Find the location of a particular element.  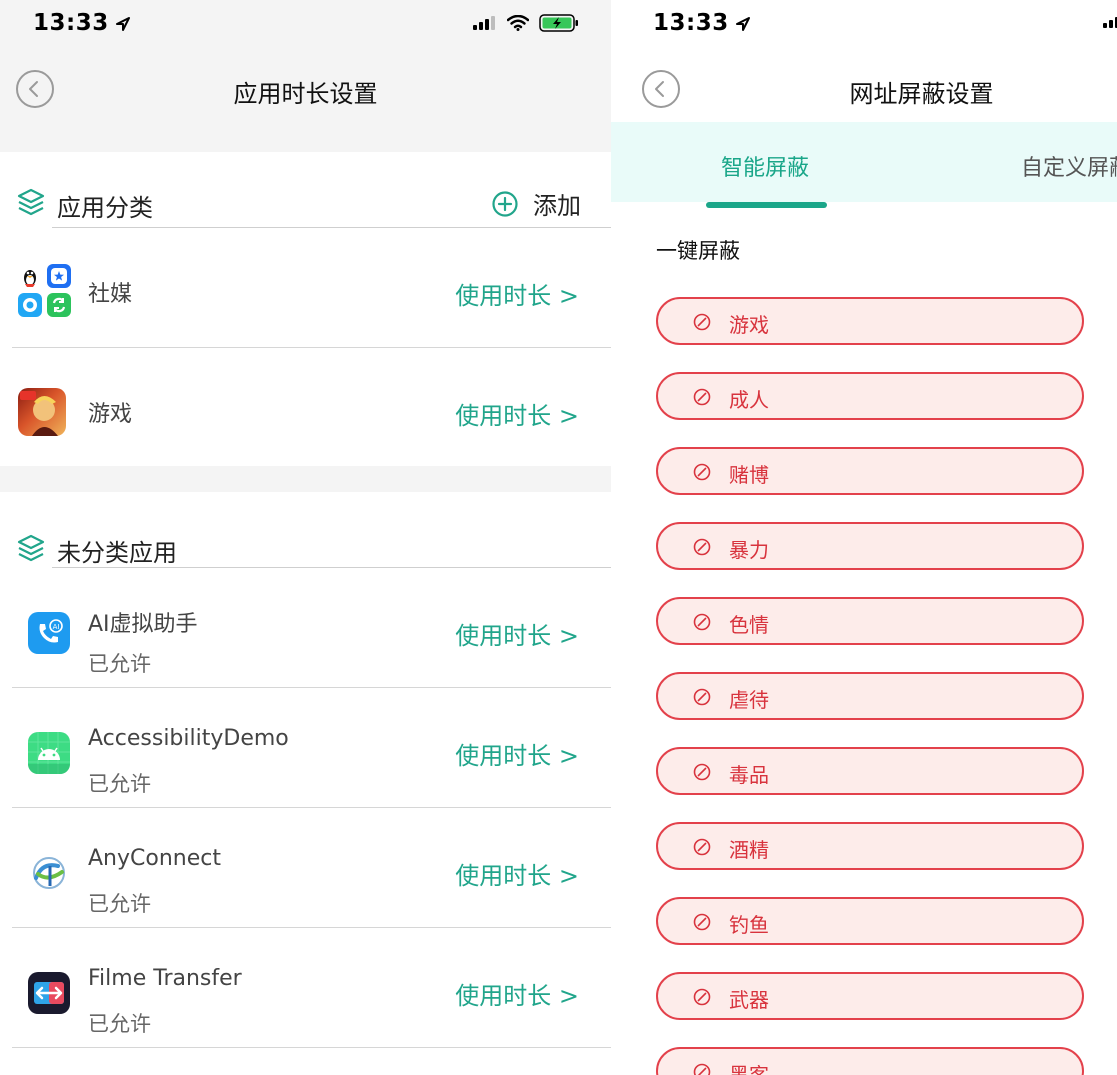

game-app-icon is located at coordinates (42, 412).